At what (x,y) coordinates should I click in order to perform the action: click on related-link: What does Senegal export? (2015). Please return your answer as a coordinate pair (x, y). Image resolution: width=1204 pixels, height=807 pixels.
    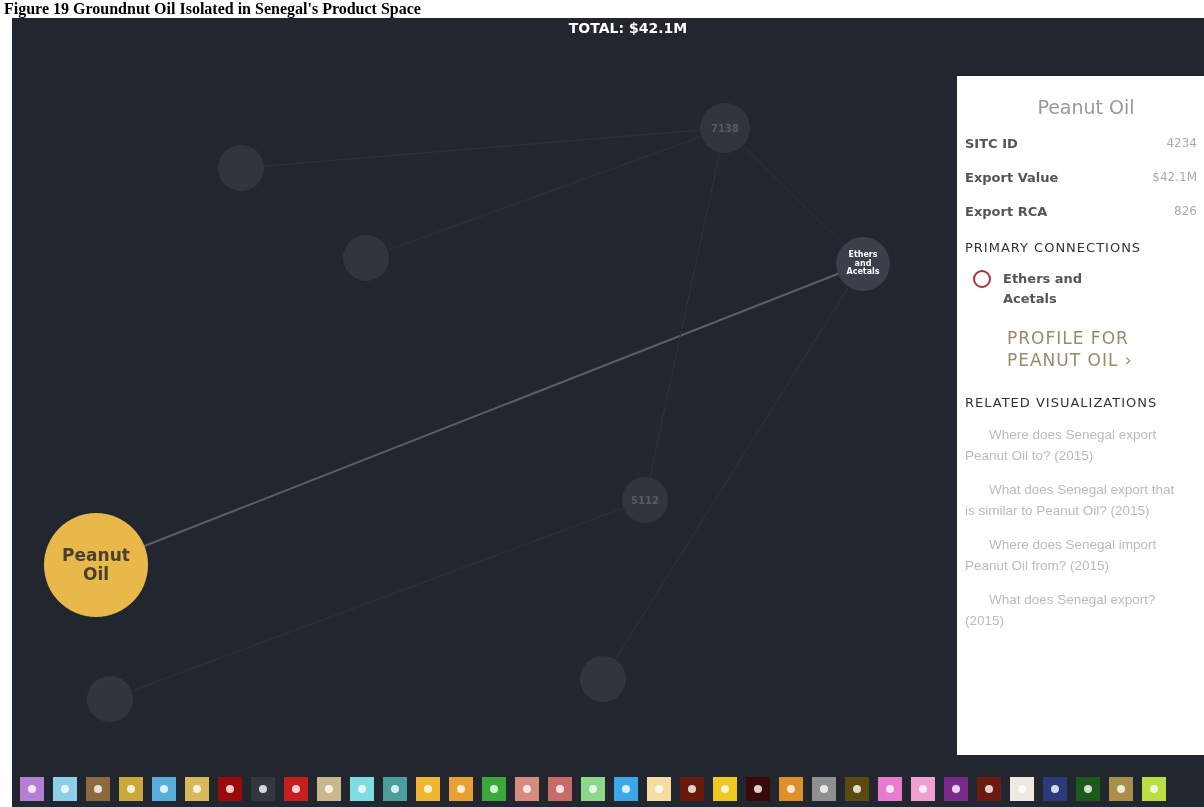
    Looking at the image, I should click on (1084, 610).